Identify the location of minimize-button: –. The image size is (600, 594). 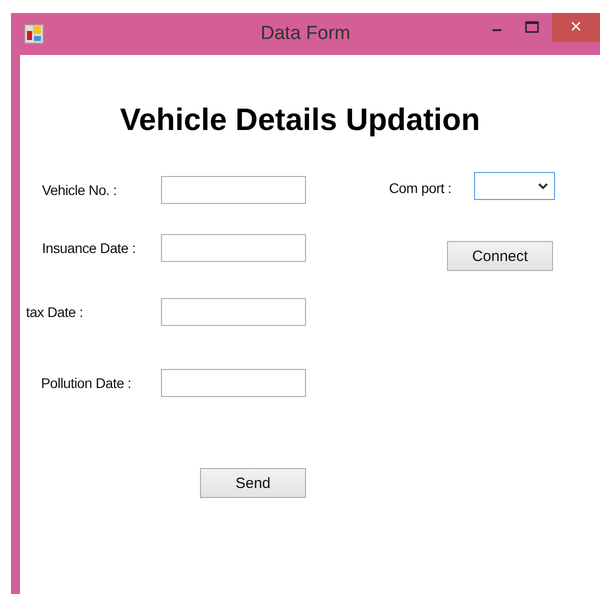
(497, 29).